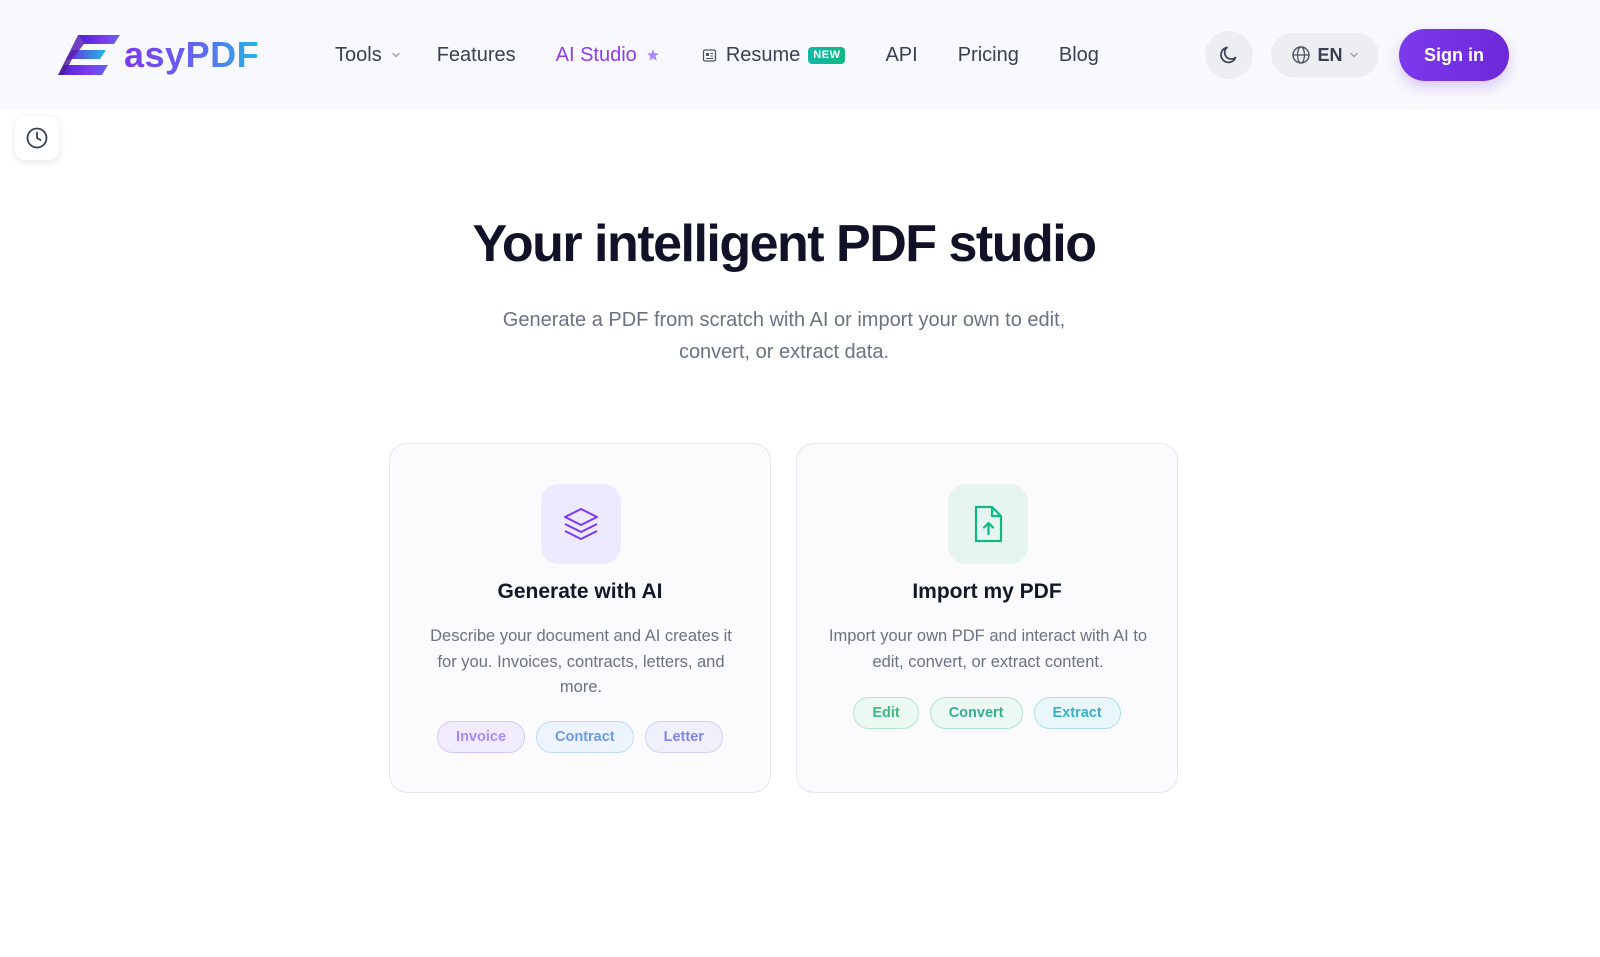 The height and width of the screenshot is (957, 1600). What do you see at coordinates (89, 55) in the screenshot?
I see `logo-e-mark-icon` at bounding box center [89, 55].